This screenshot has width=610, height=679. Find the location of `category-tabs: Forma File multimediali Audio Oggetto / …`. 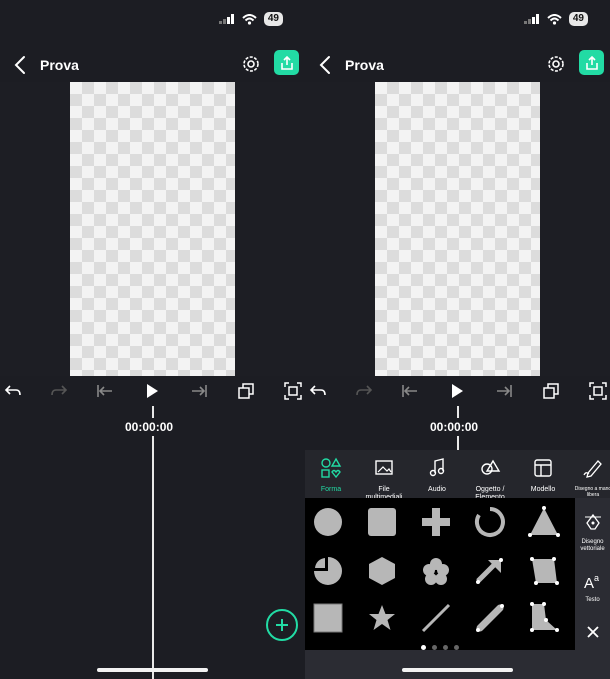

category-tabs: Forma File multimediali Audio Oggetto / … is located at coordinates (457, 475).